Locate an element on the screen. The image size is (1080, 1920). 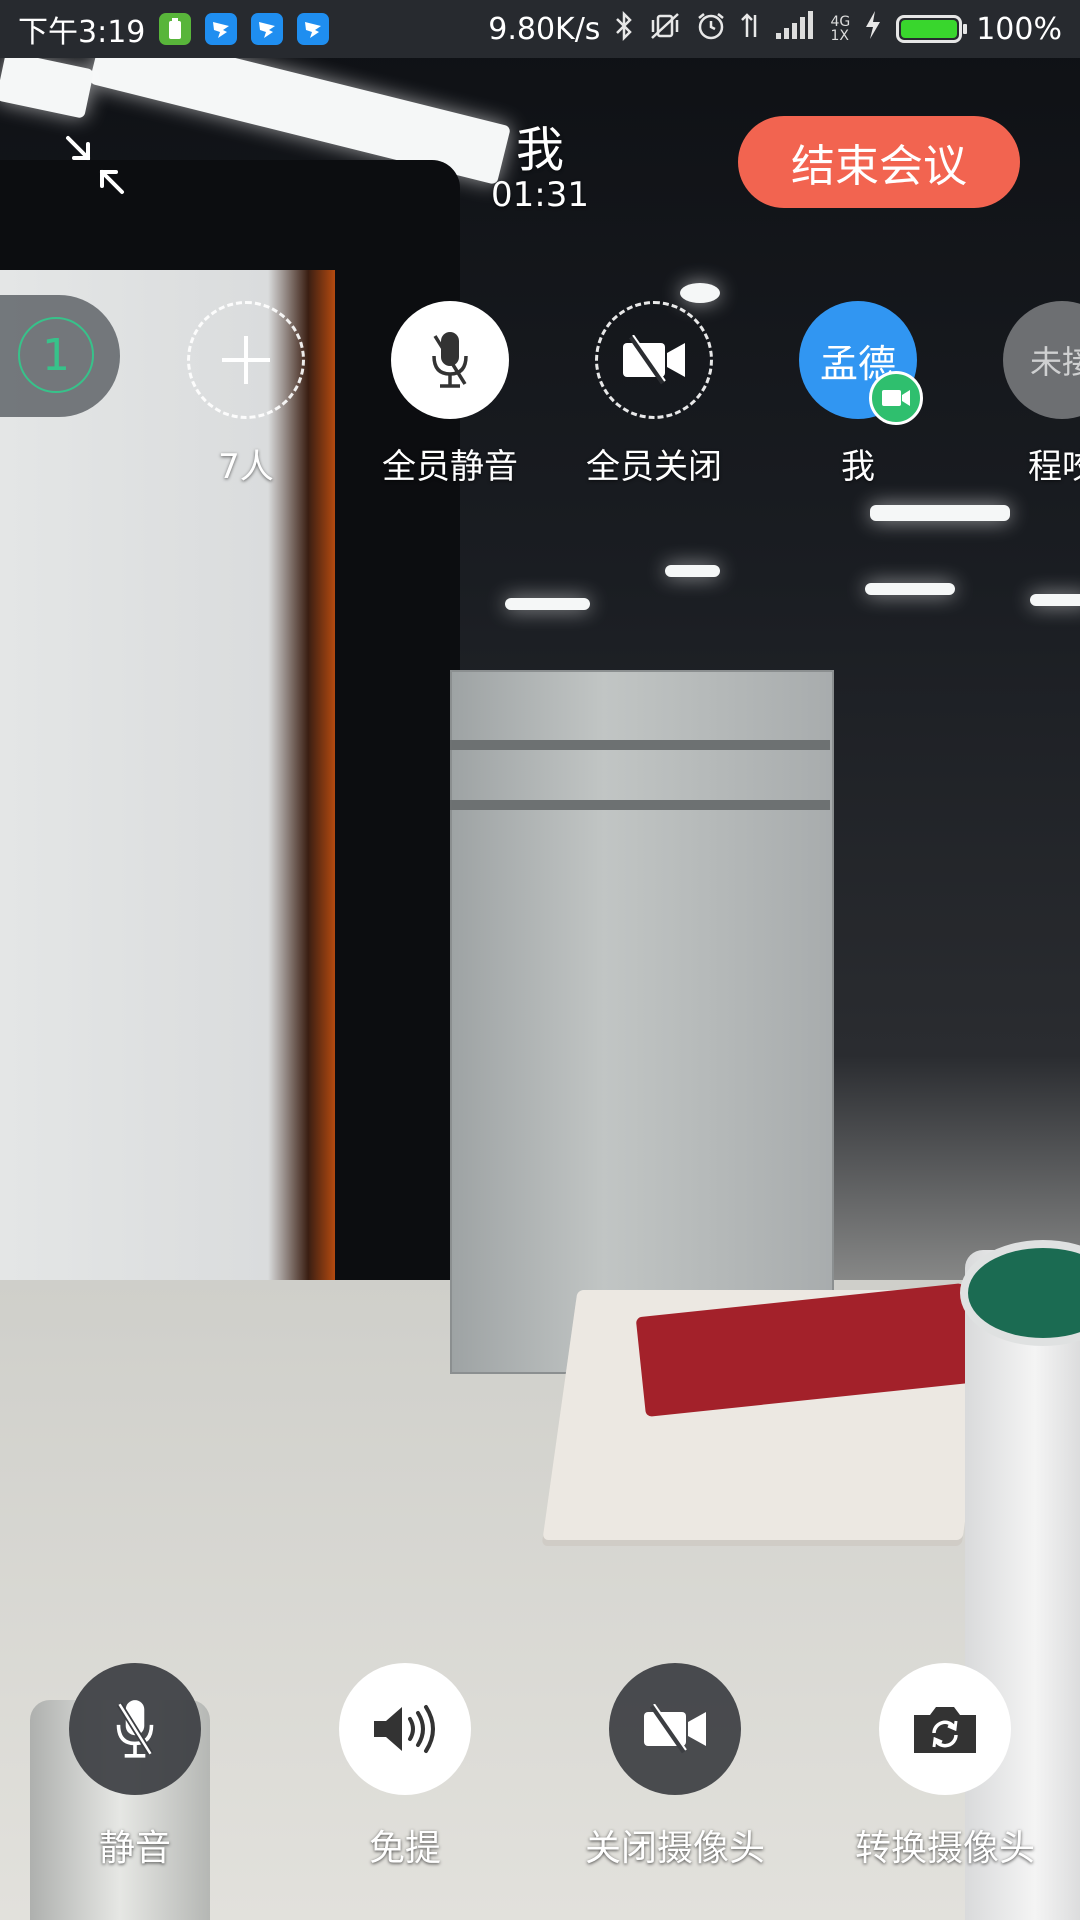
close-all-cameras-button is located at coordinates (654, 360).